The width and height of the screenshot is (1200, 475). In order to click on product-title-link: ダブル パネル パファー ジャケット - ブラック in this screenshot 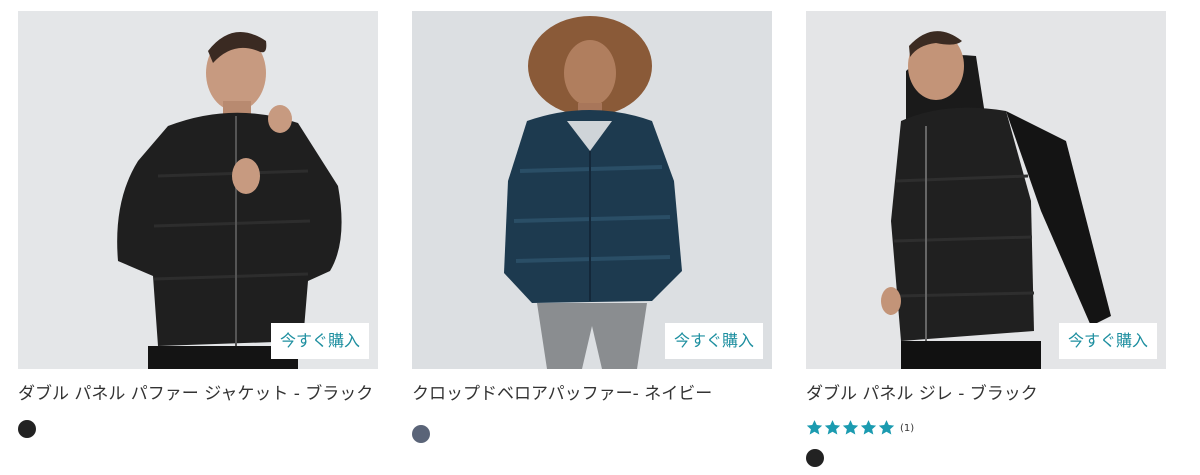, I will do `click(198, 394)`.